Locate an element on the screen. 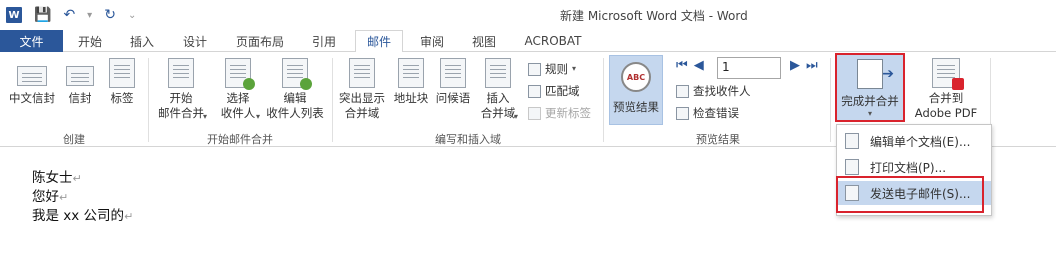 The image size is (1056, 279). rules-button: 规则 ▾ is located at coordinates (552, 69).